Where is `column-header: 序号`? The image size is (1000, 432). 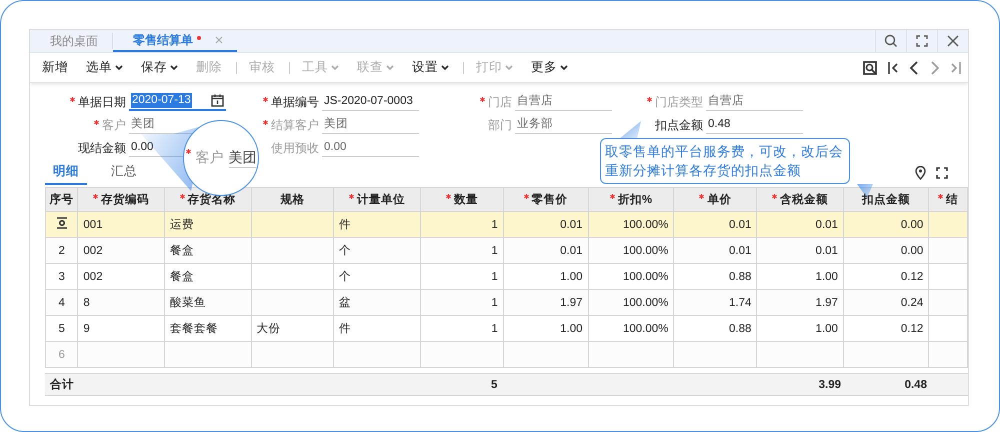 column-header: 序号 is located at coordinates (62, 200).